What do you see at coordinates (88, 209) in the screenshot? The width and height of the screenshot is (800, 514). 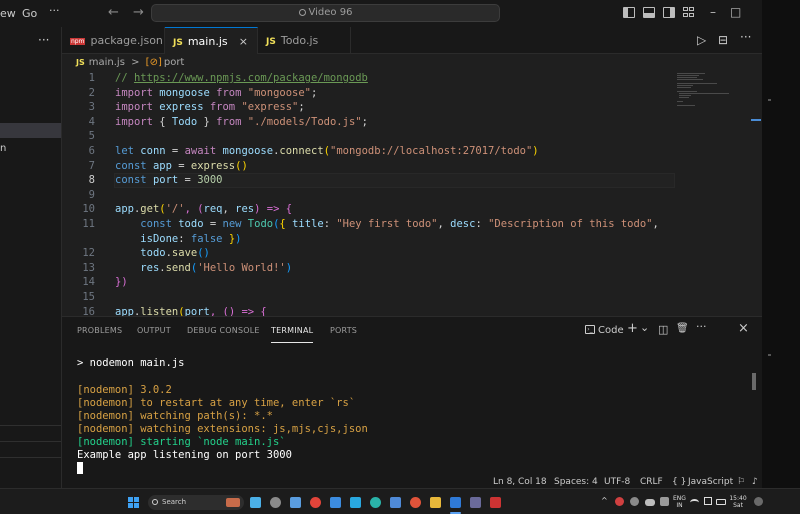 I see `line-number: 10` at bounding box center [88, 209].